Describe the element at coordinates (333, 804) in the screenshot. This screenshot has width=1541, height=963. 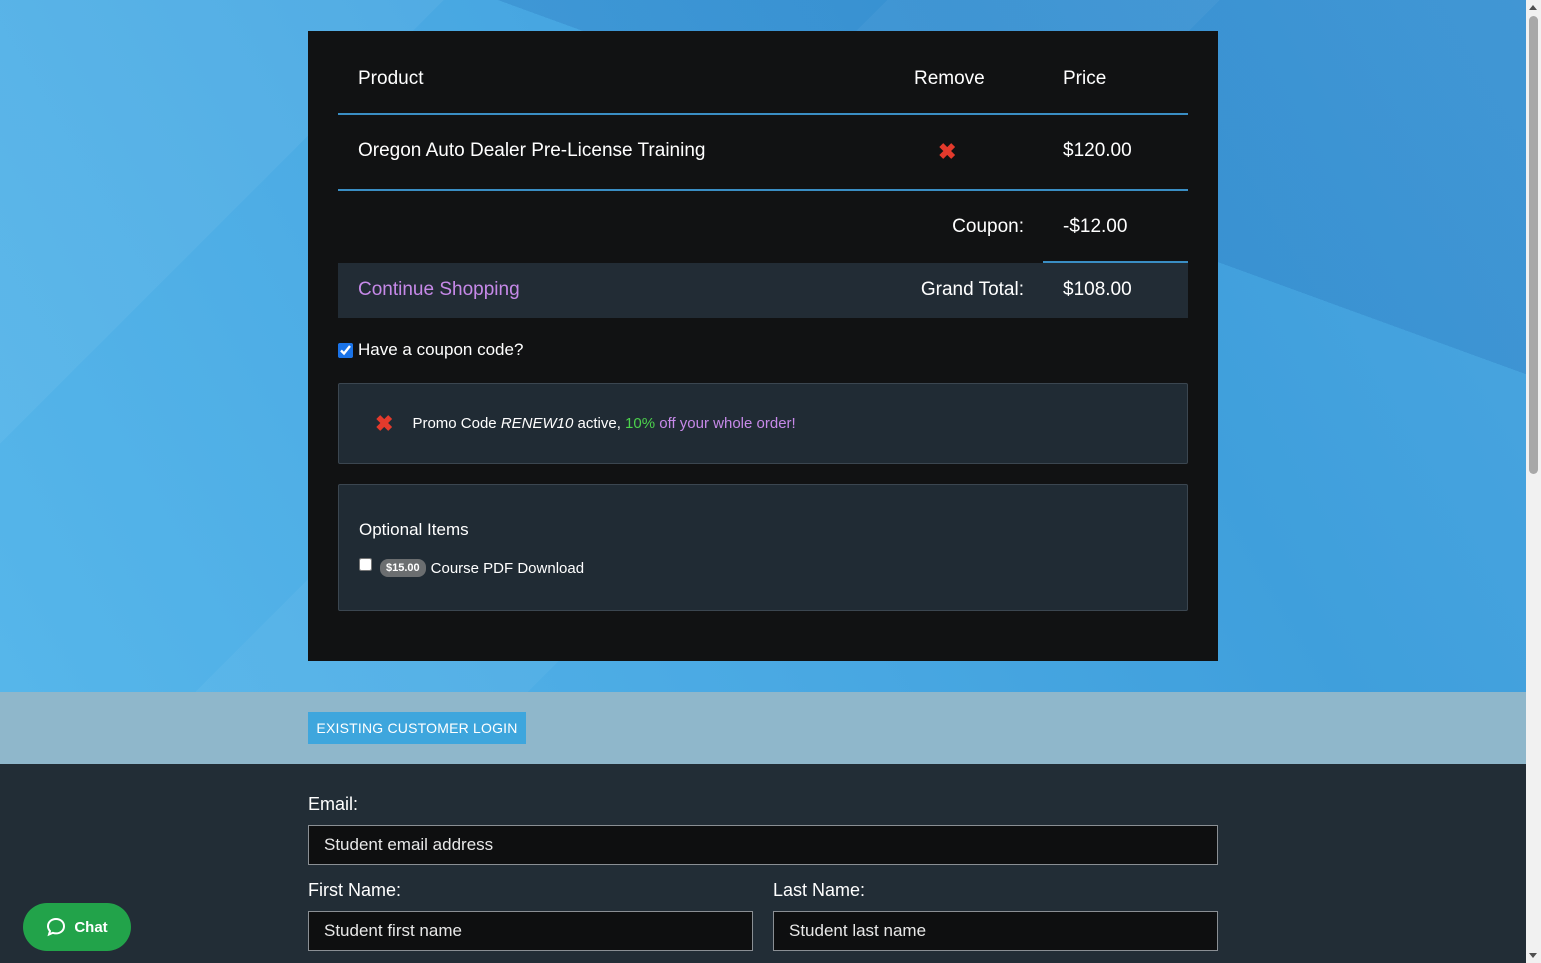
I see `email-label: Email:` at that location.